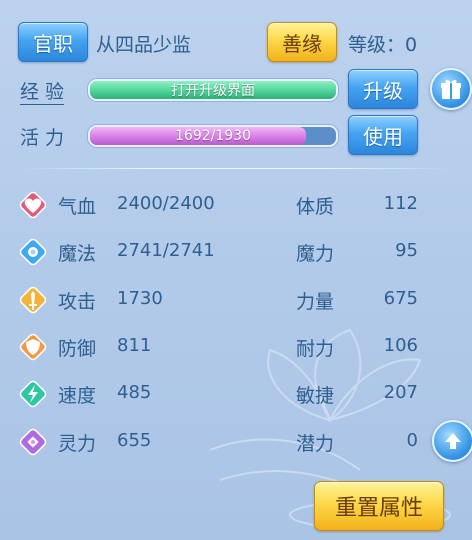 Image resolution: width=472 pixels, height=540 pixels. I want to click on upgrade-button: 升级, so click(383, 89).